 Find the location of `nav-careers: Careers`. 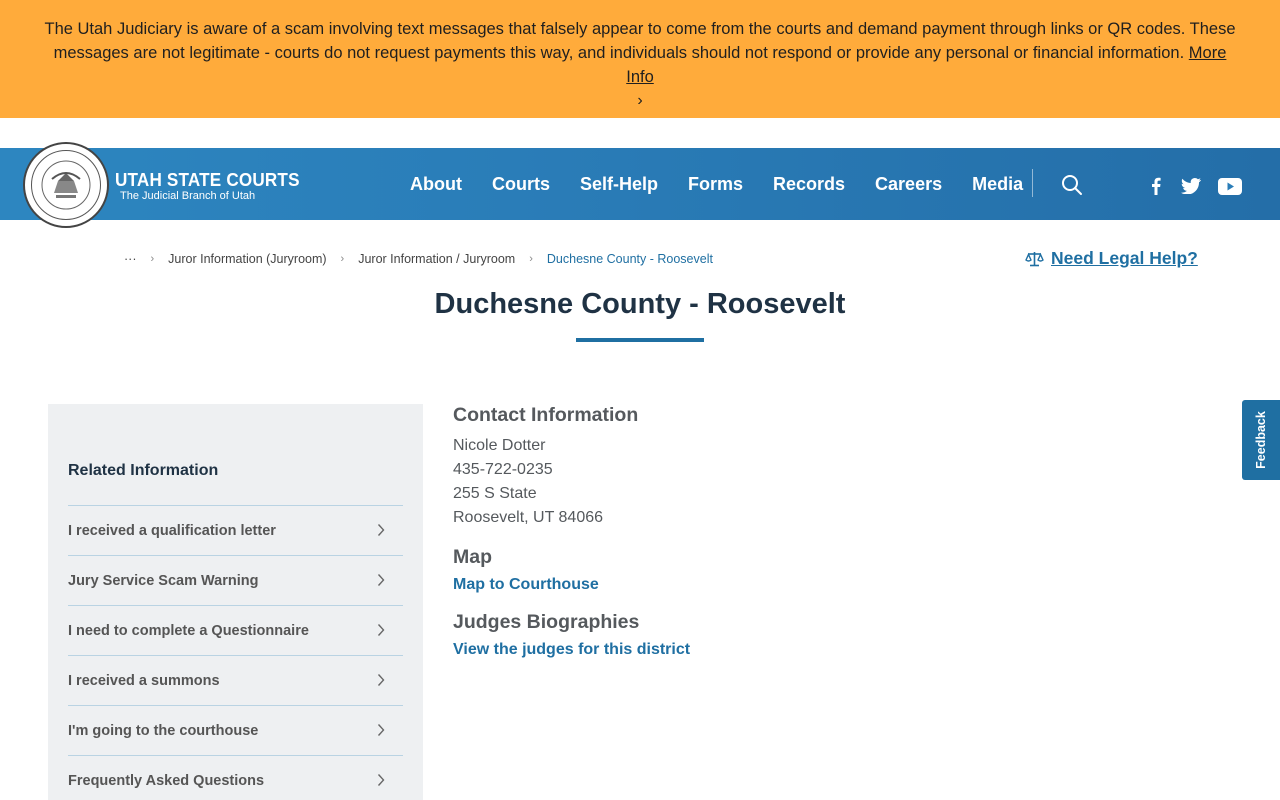

nav-careers: Careers is located at coordinates (908, 184).